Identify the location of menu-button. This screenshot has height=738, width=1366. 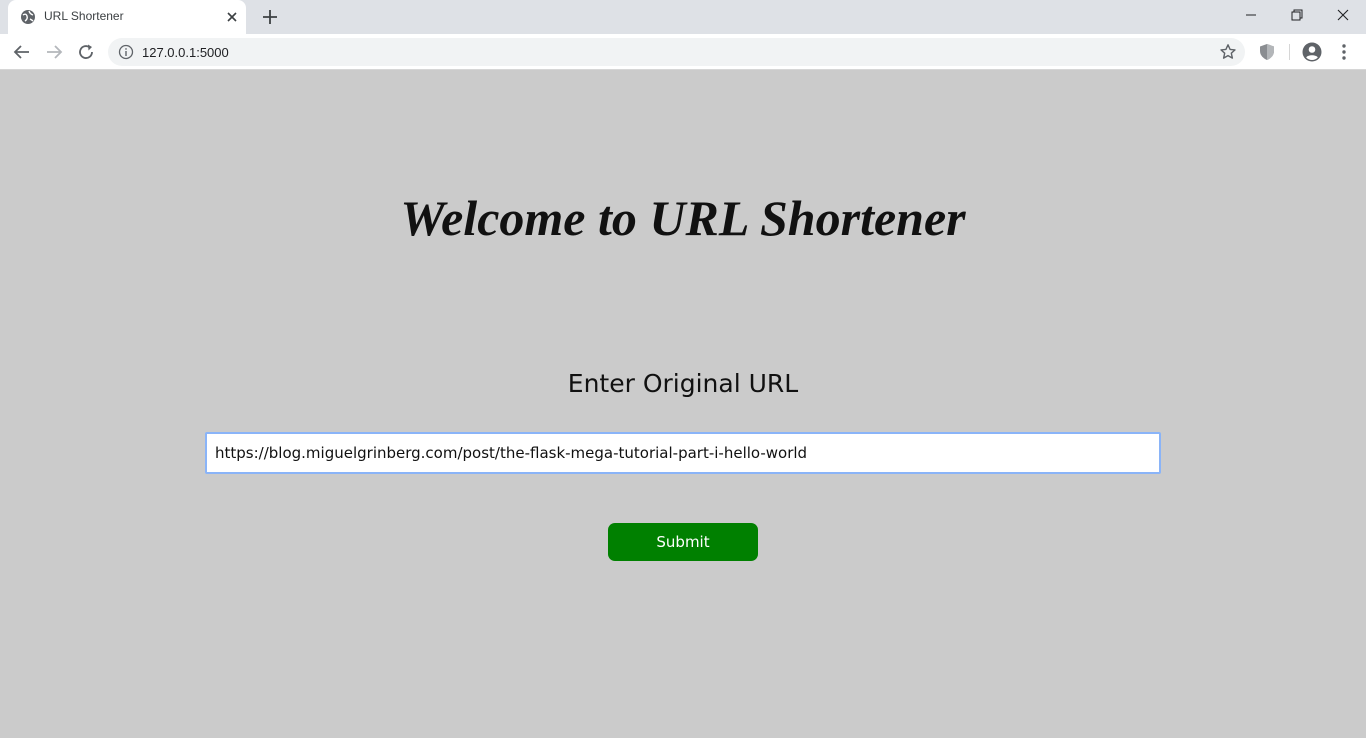
(1344, 52).